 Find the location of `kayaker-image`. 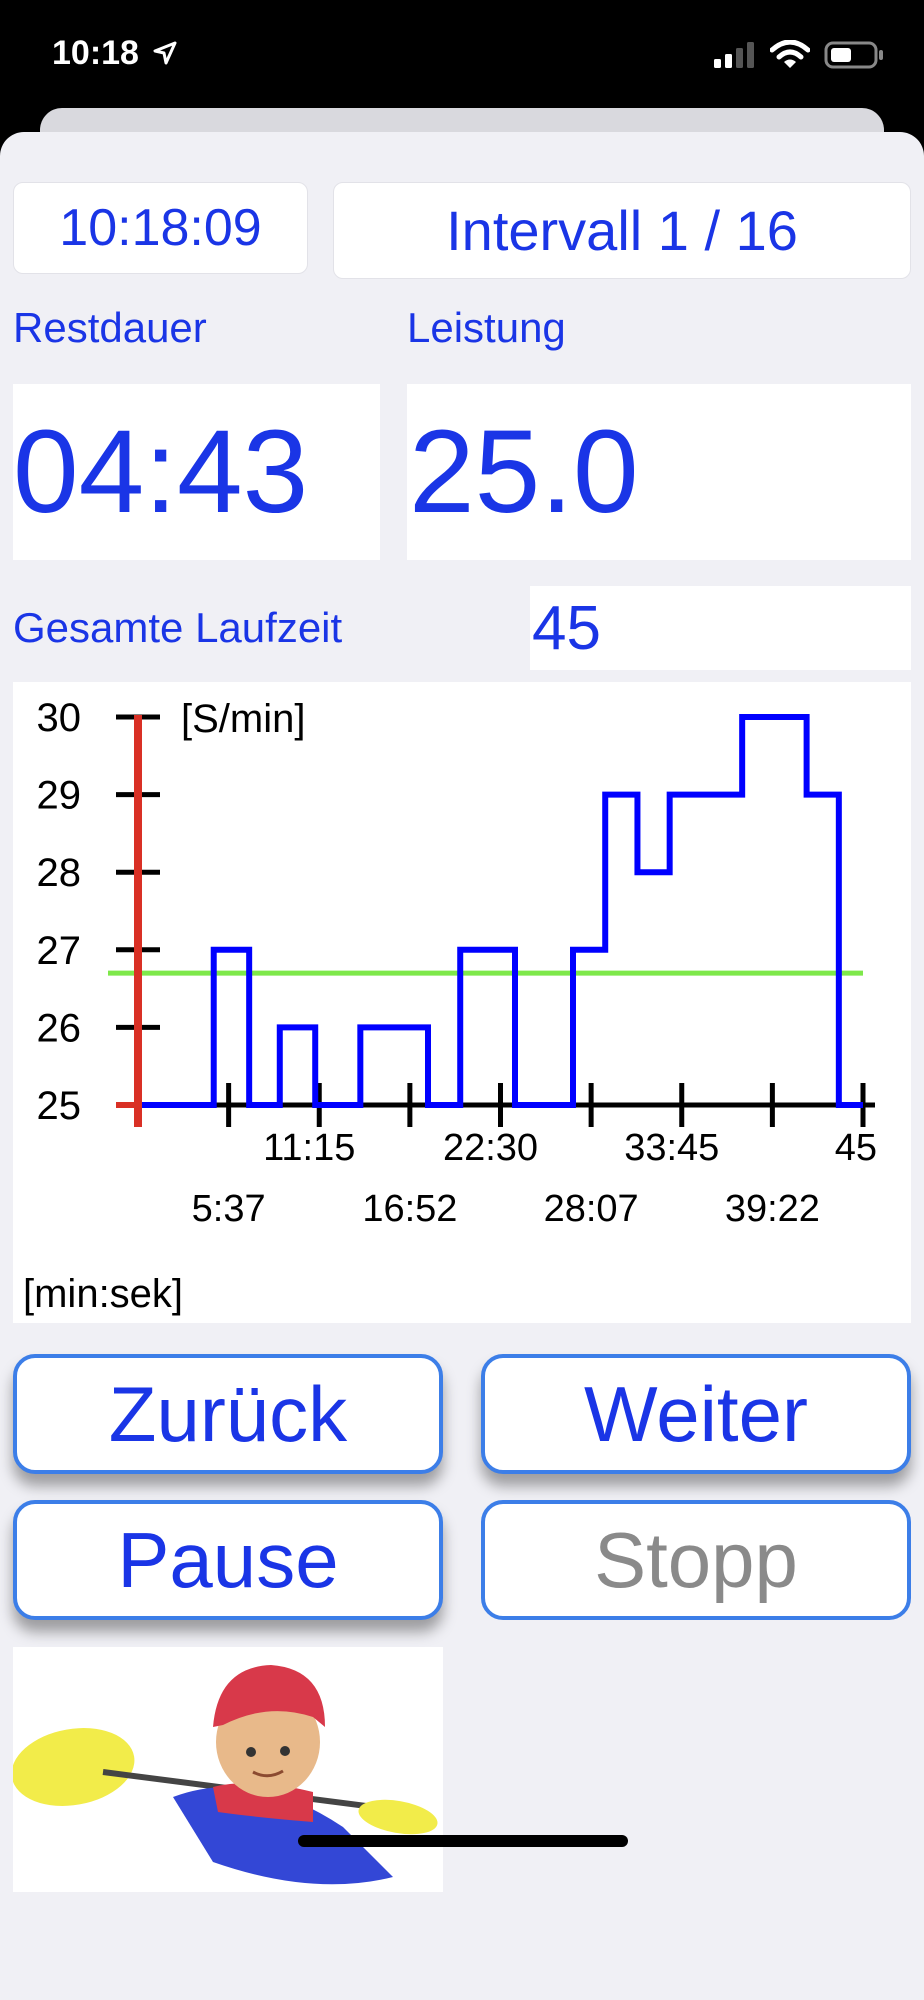

kayaker-image is located at coordinates (227, 1769).